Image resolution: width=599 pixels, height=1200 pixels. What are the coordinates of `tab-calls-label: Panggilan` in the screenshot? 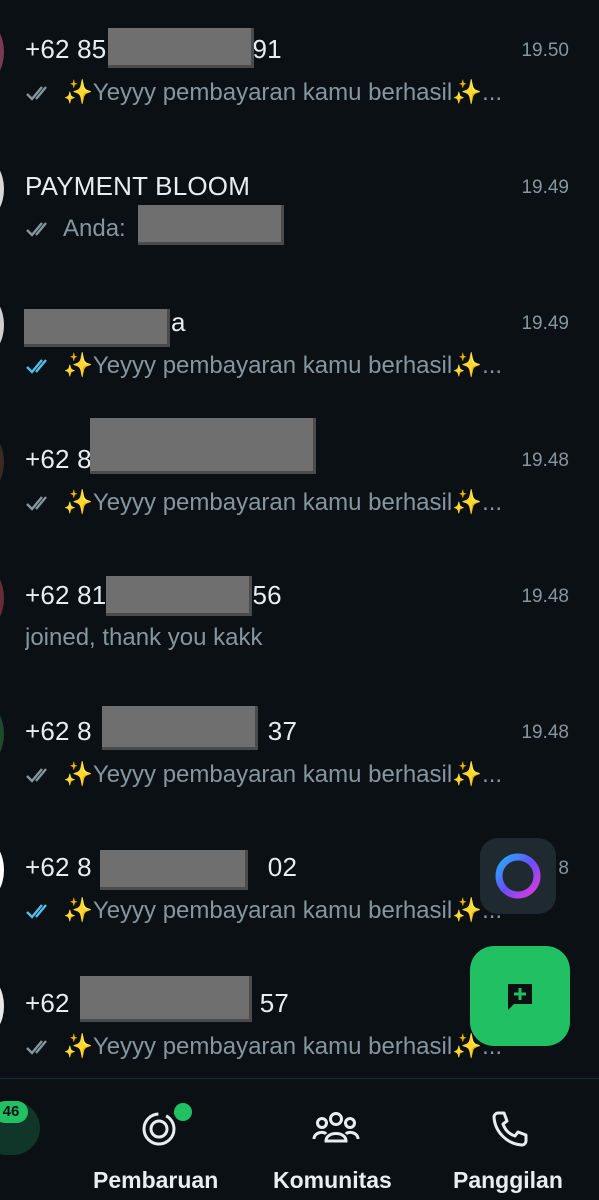 It's located at (508, 1180).